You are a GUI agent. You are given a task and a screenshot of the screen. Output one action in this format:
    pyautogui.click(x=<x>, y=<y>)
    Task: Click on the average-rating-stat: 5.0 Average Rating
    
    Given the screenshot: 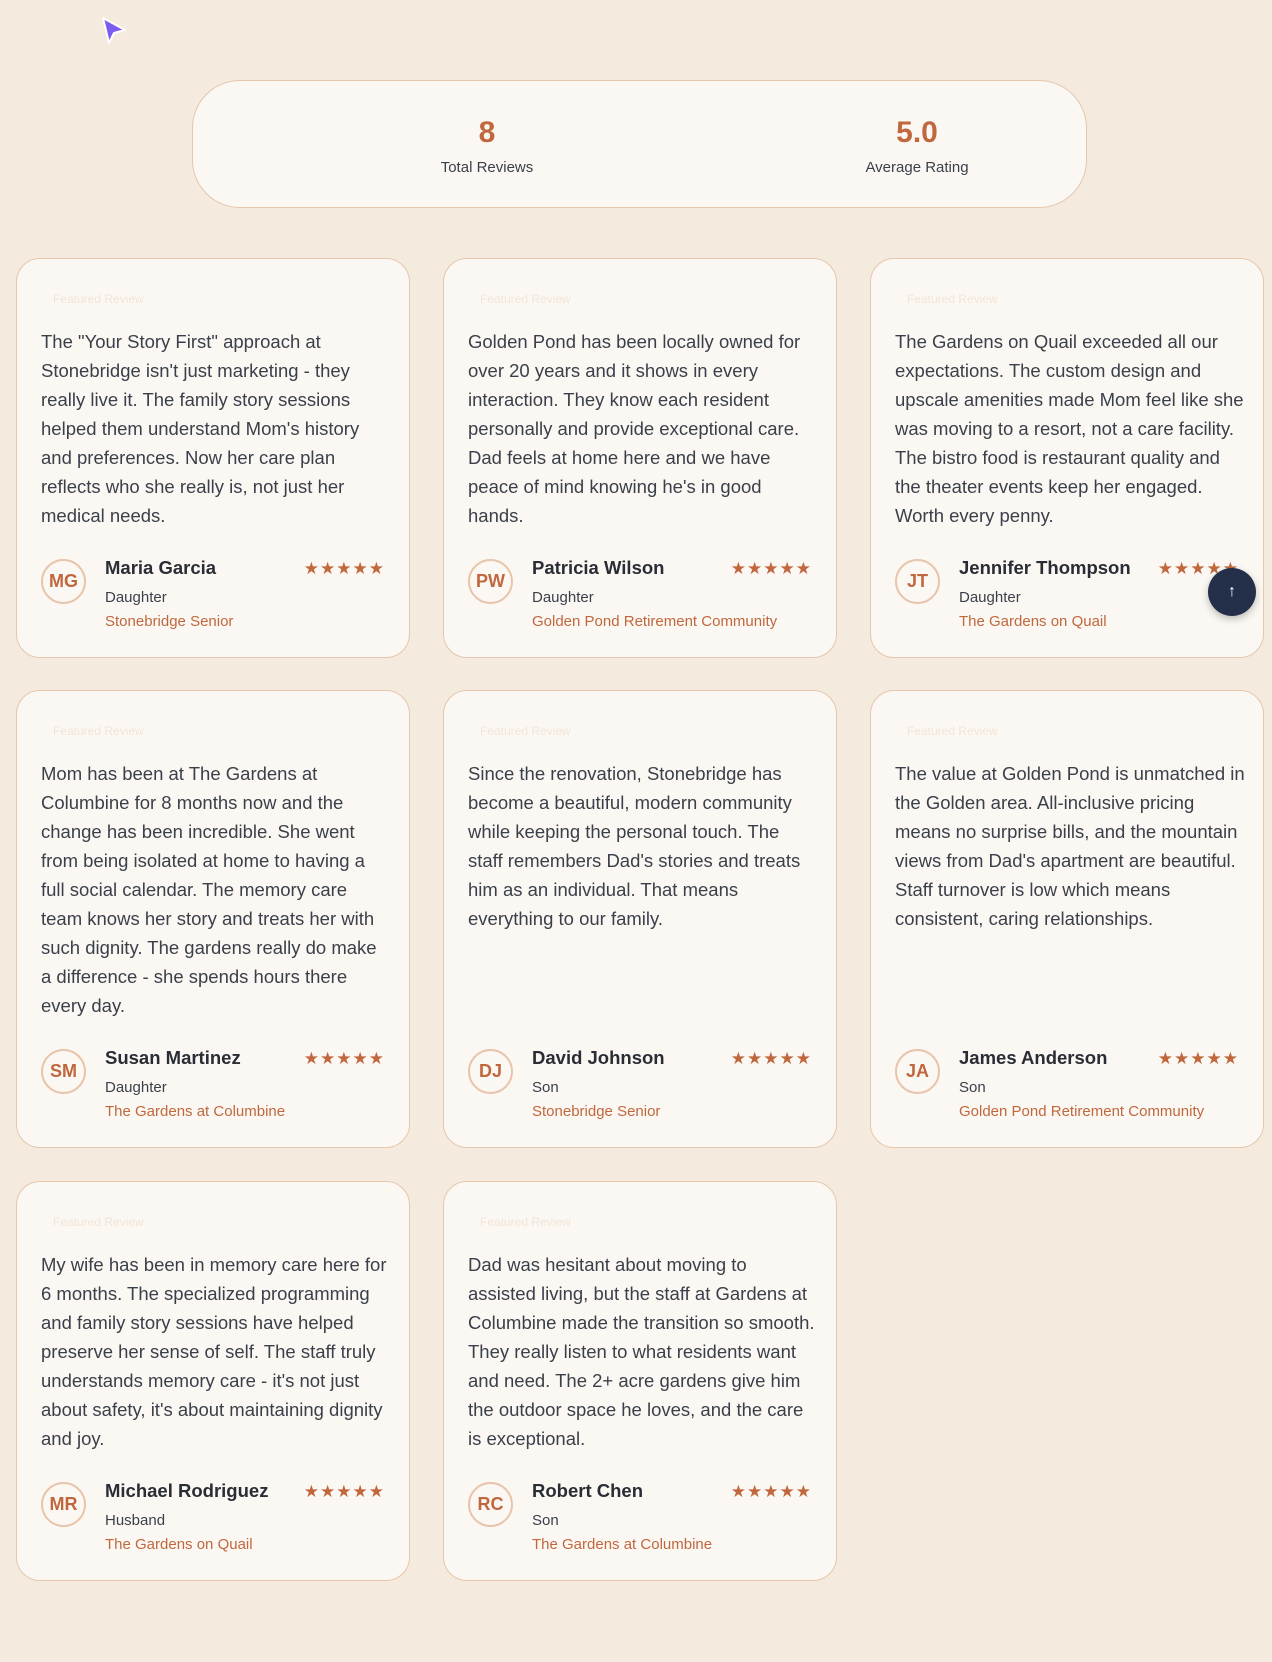 What is the action you would take?
    pyautogui.click(x=917, y=145)
    